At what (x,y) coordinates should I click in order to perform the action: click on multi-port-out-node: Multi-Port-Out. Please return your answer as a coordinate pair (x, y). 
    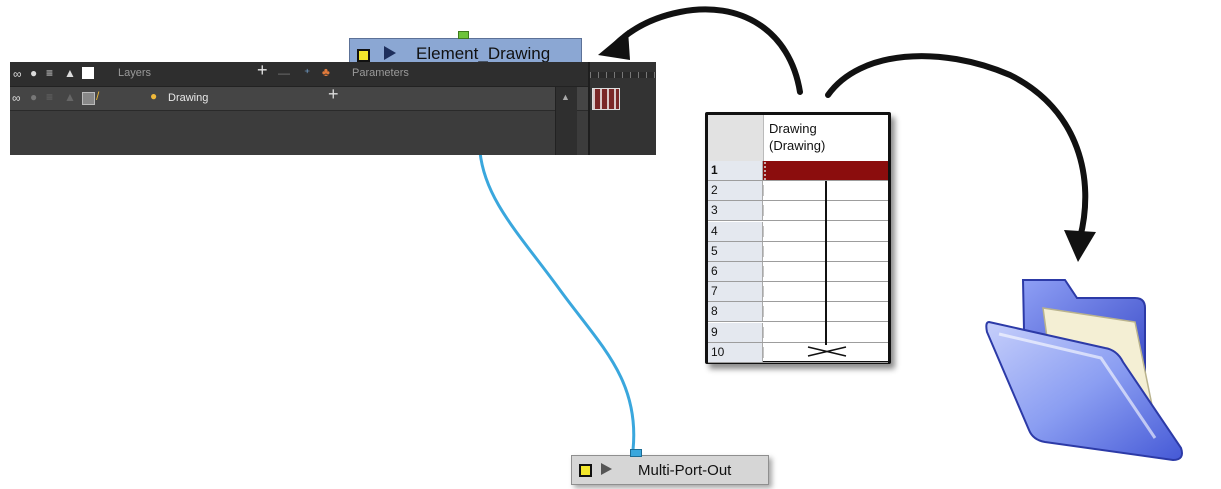
    Looking at the image, I should click on (670, 467).